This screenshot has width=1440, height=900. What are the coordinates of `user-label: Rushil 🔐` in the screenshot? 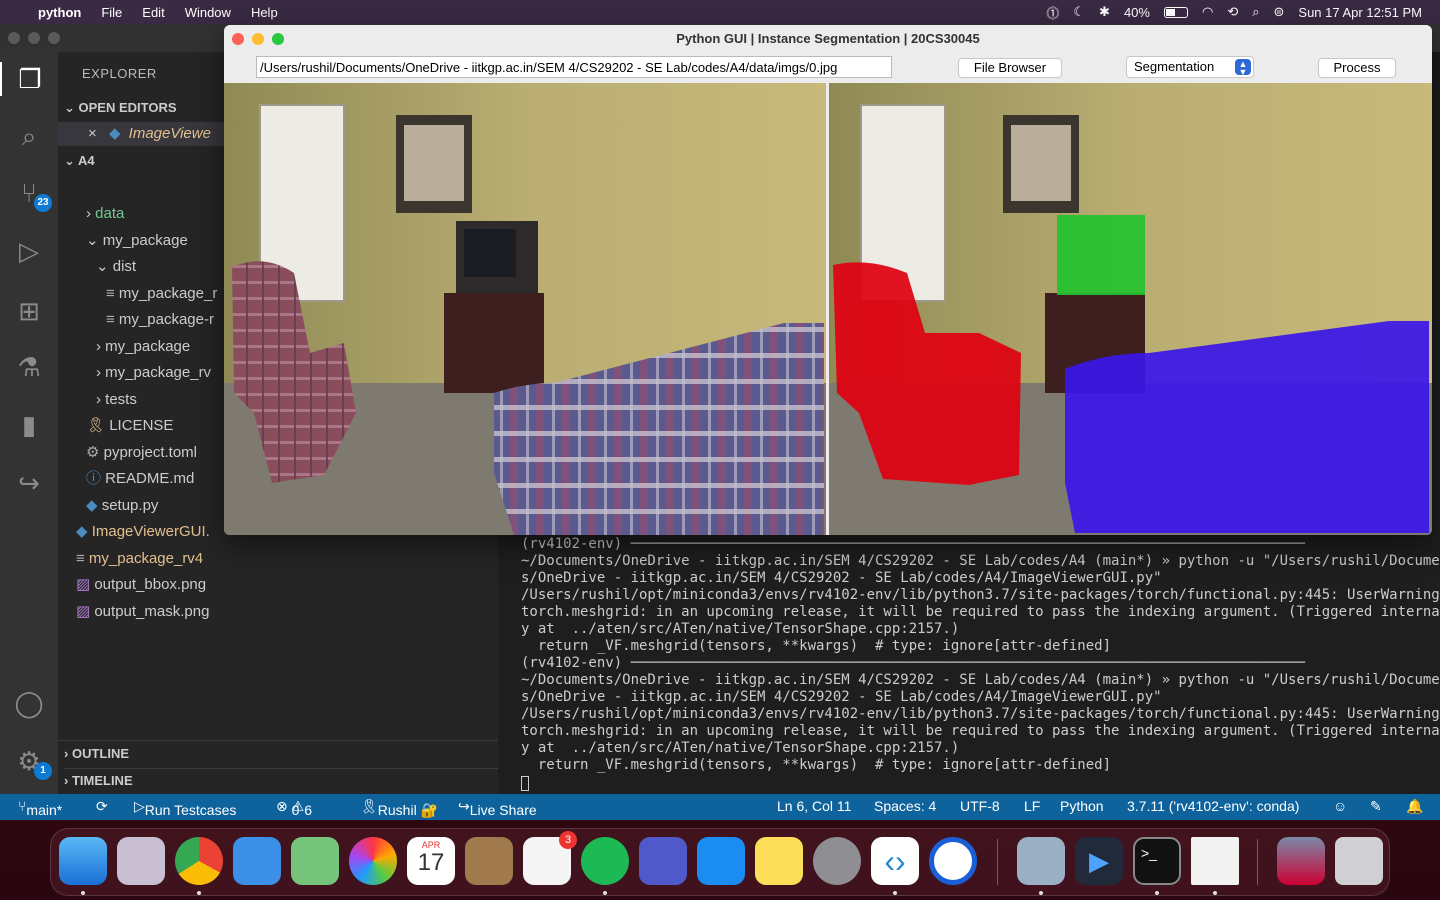 It's located at (408, 810).